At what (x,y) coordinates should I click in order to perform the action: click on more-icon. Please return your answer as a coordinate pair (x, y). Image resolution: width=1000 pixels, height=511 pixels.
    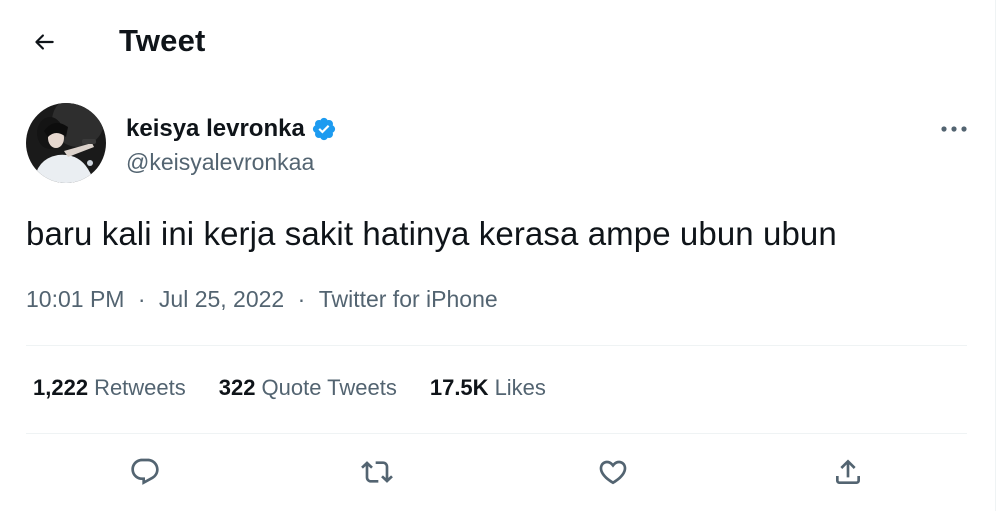
    Looking at the image, I should click on (954, 129).